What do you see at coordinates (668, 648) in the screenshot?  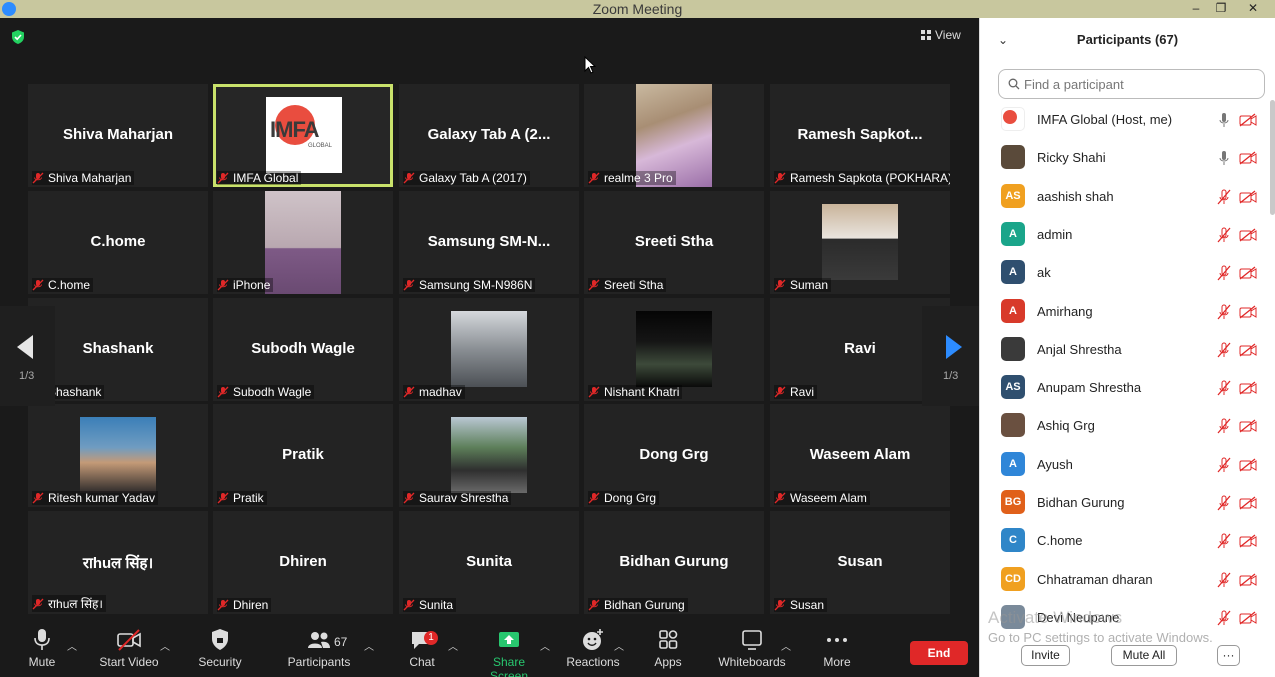 I see `apps-button: Apps` at bounding box center [668, 648].